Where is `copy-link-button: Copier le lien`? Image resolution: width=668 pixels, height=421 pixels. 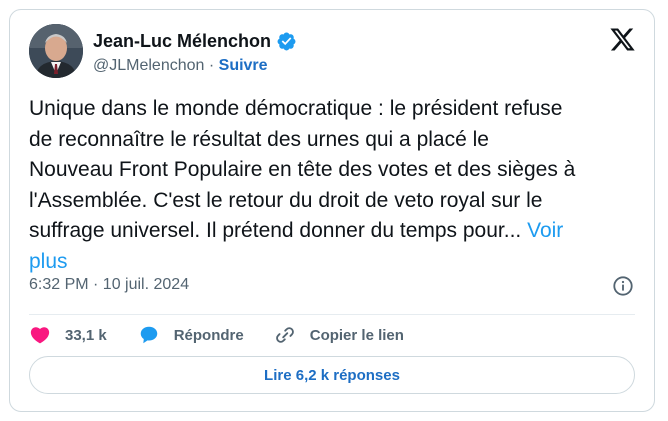
copy-link-button: Copier le lien is located at coordinates (339, 335).